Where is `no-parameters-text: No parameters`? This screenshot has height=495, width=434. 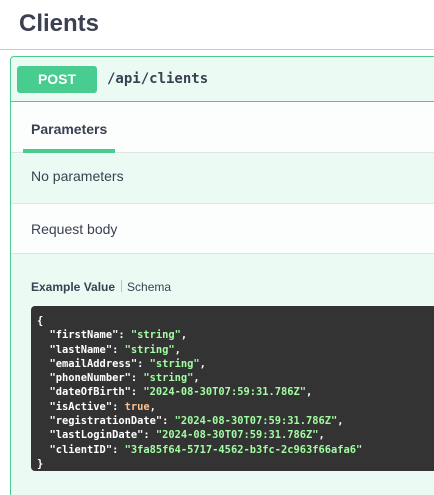 no-parameters-text: No parameters is located at coordinates (77, 176).